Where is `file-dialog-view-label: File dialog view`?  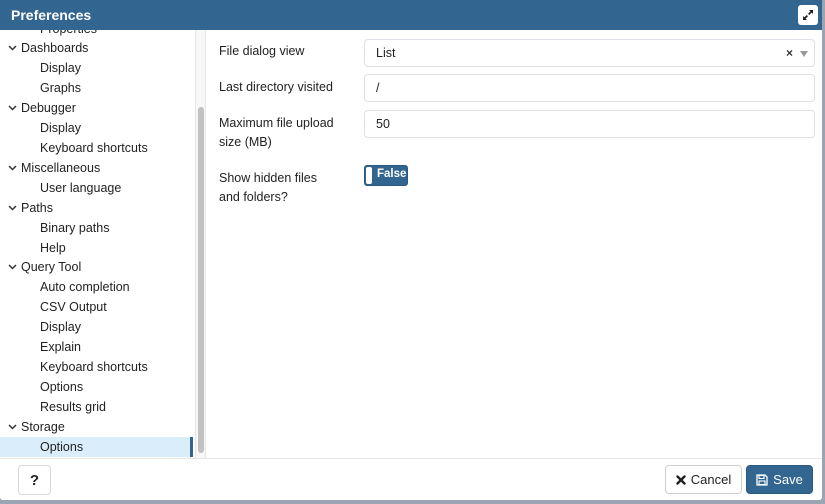
file-dialog-view-label: File dialog view is located at coordinates (262, 51).